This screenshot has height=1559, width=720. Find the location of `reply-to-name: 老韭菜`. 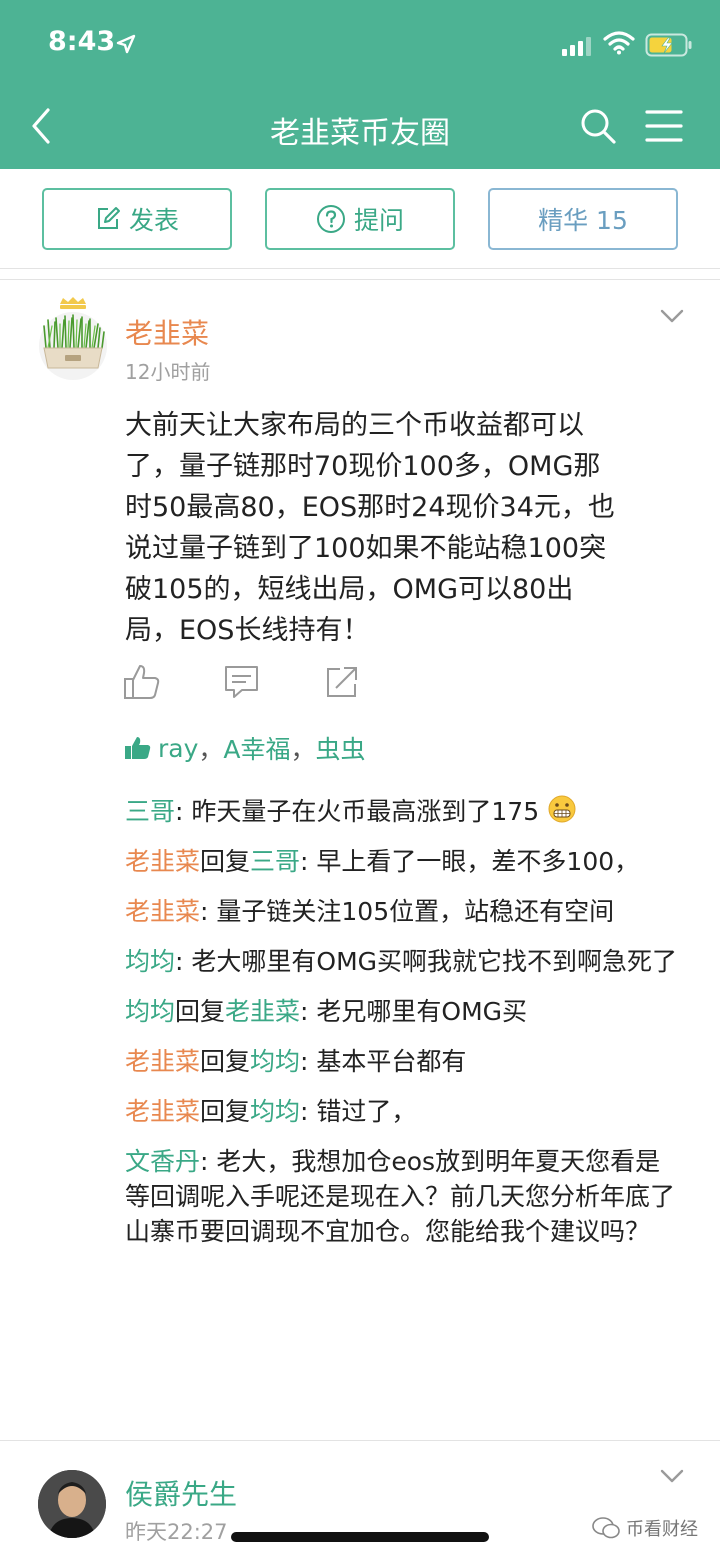

reply-to-name: 老韭菜 is located at coordinates (262, 1011).